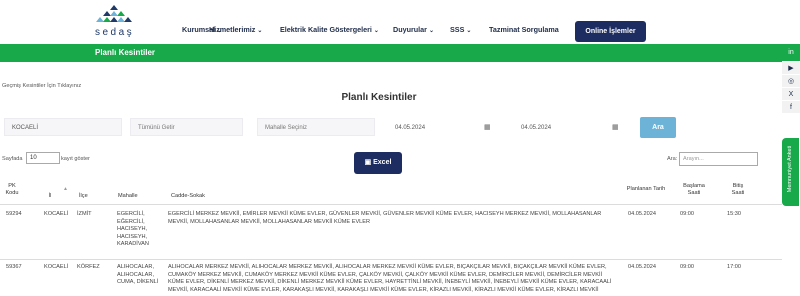  Describe the element at coordinates (63, 127) in the screenshot. I see `city-select: KOCAELİ` at that location.